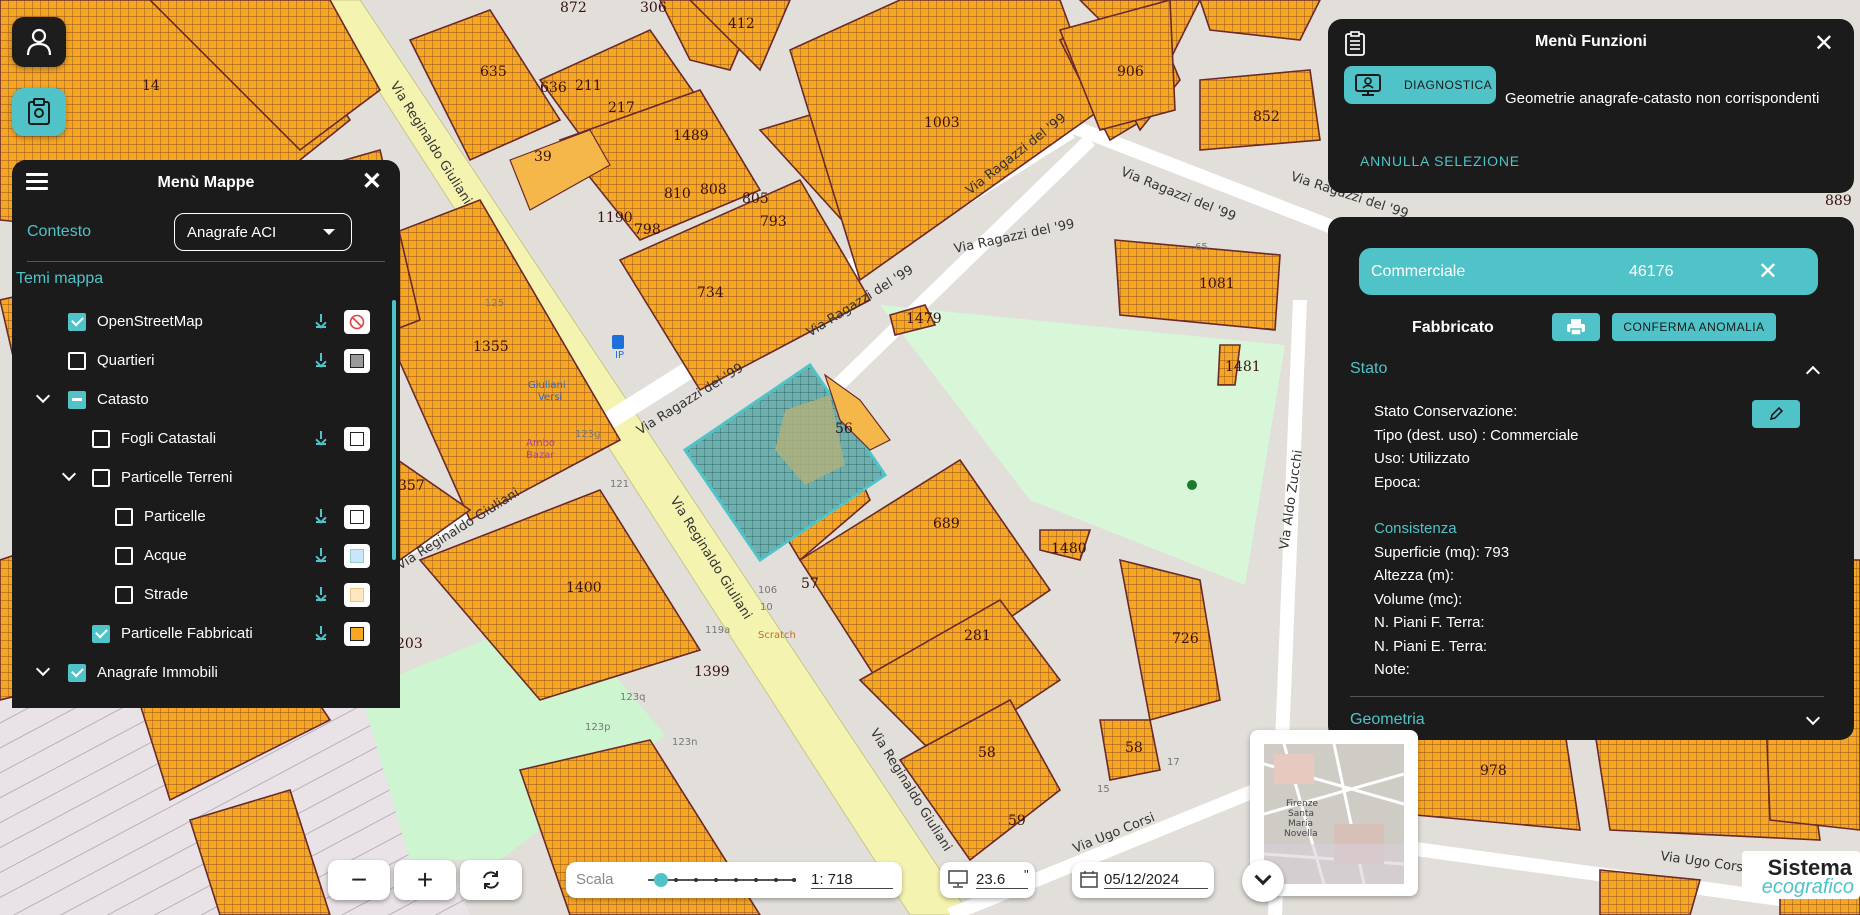 This screenshot has height=915, width=1860. I want to click on refresh-icon, so click(491, 880).